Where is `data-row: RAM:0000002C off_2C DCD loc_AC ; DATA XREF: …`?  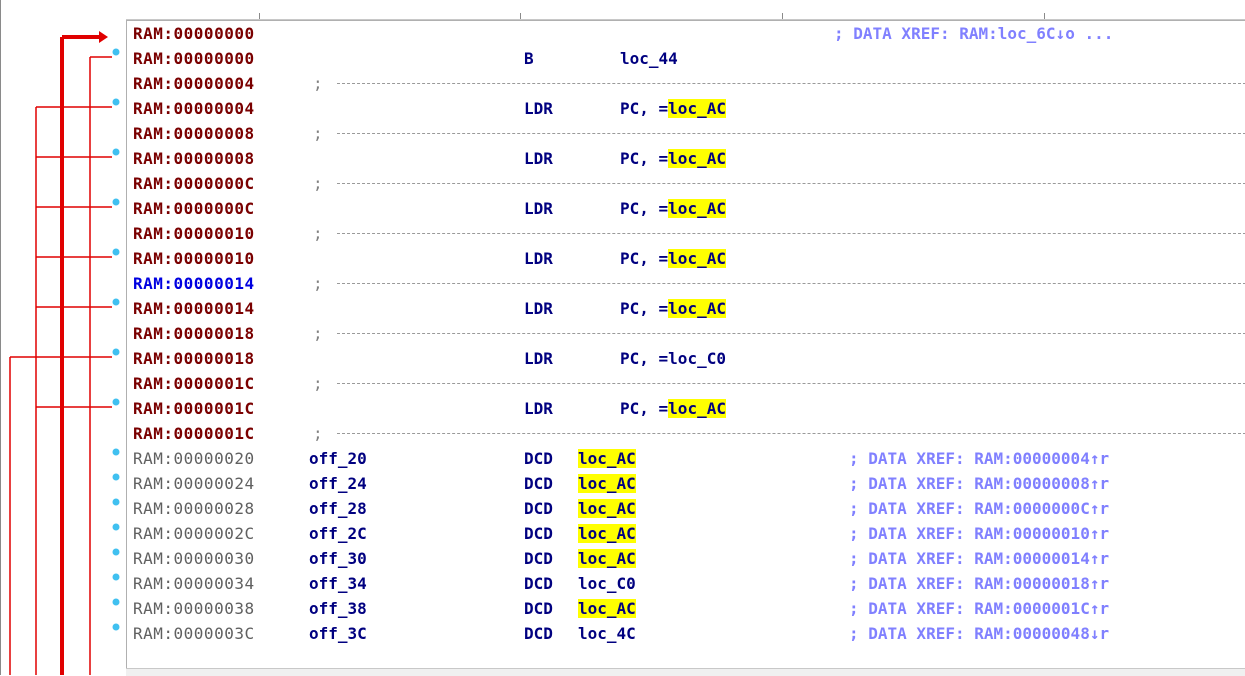
data-row: RAM:0000002C off_2C DCD loc_AC ; DATA XREF: … is located at coordinates (686, 533).